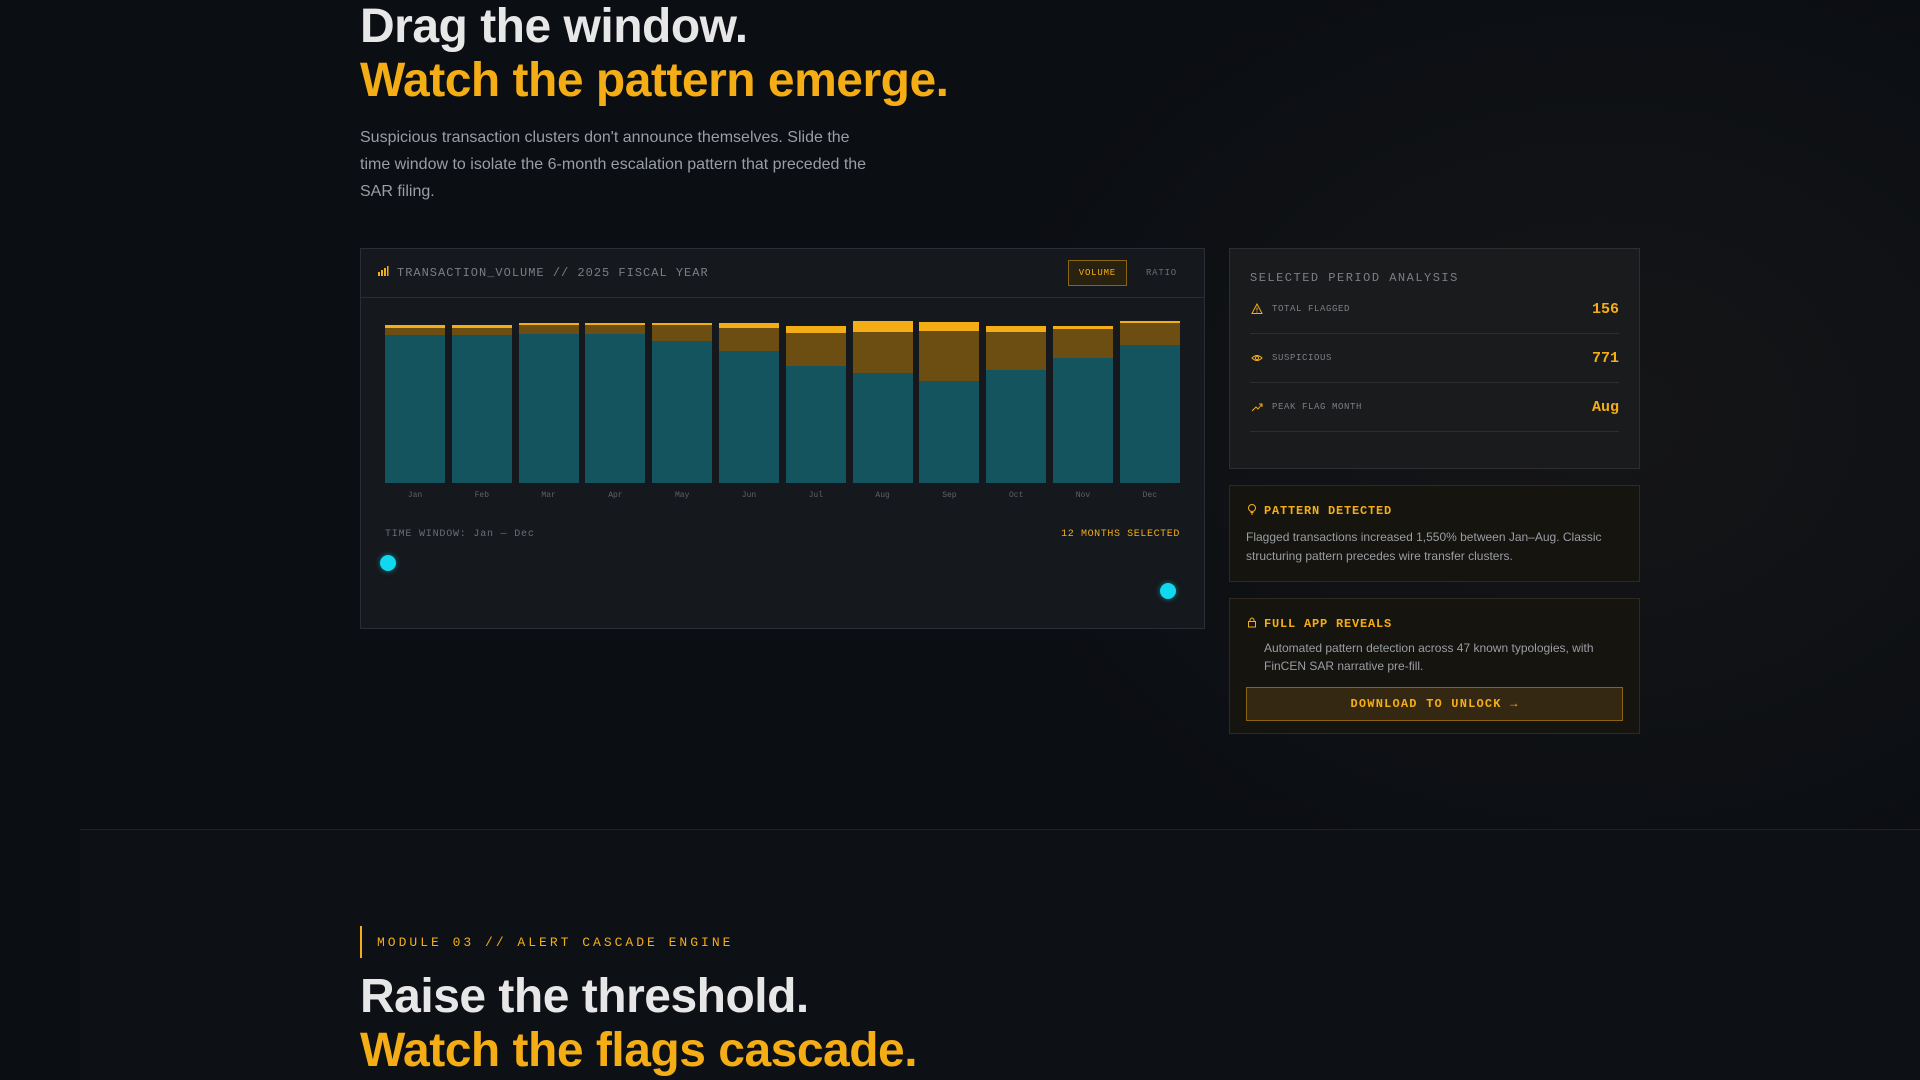 The image size is (1920, 1080). I want to click on month-tick-label: May, so click(682, 495).